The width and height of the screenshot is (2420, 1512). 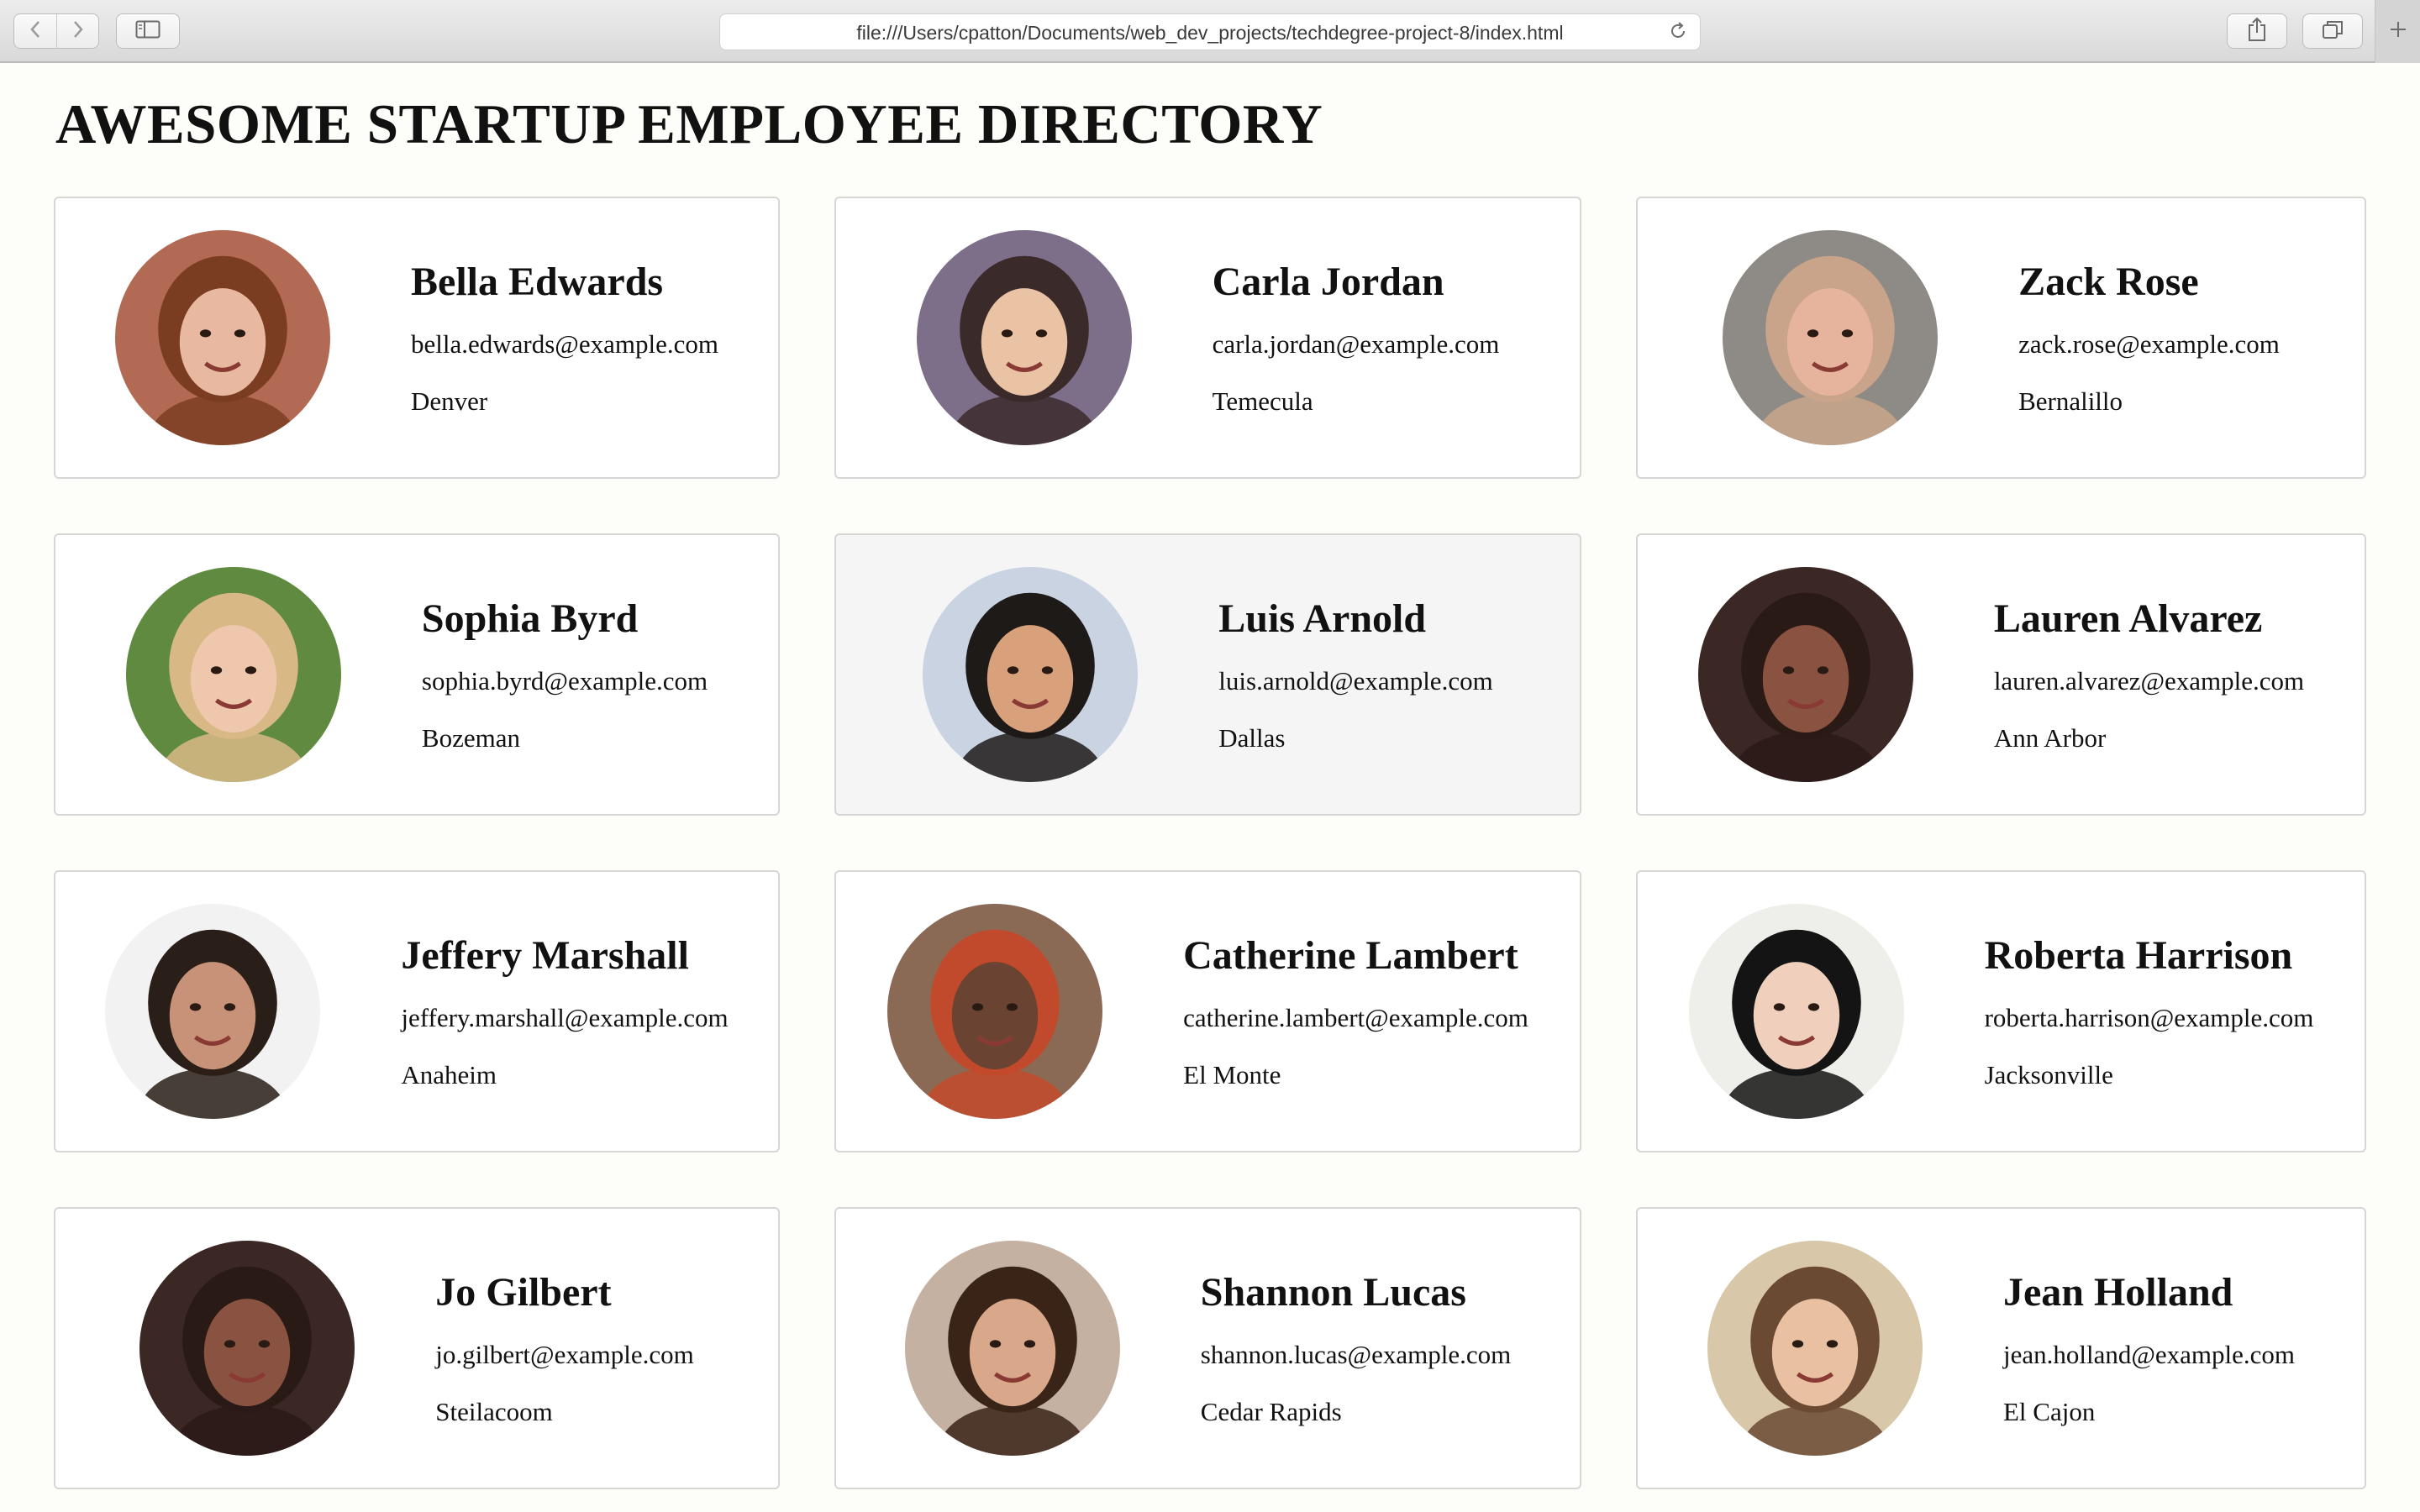 I want to click on employee-email: catherine.lambert@example.com, so click(x=1355, y=1017).